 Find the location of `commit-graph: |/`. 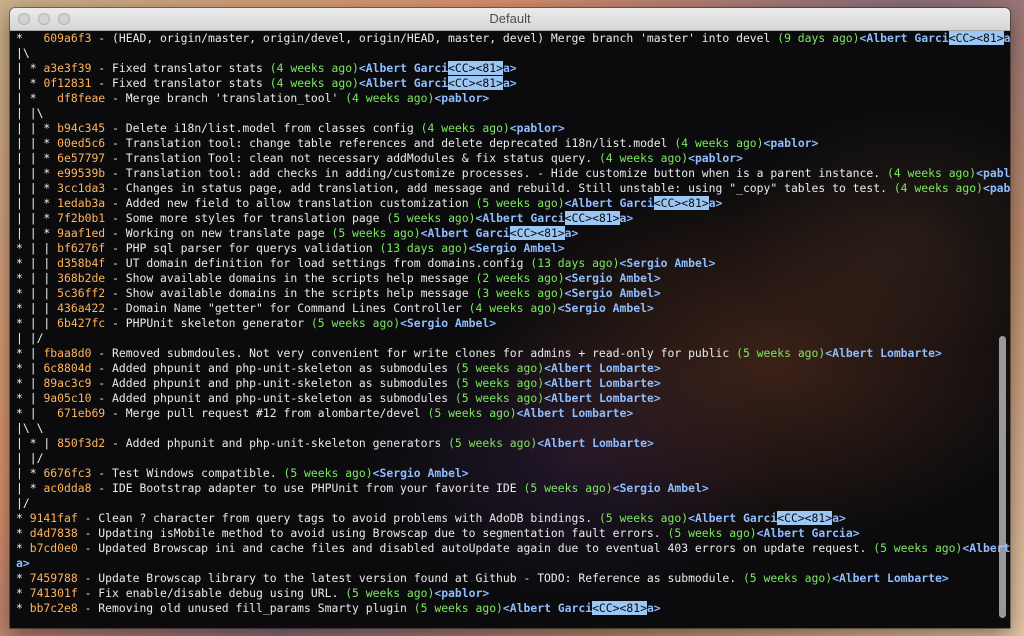

commit-graph: |/ is located at coordinates (23, 503).